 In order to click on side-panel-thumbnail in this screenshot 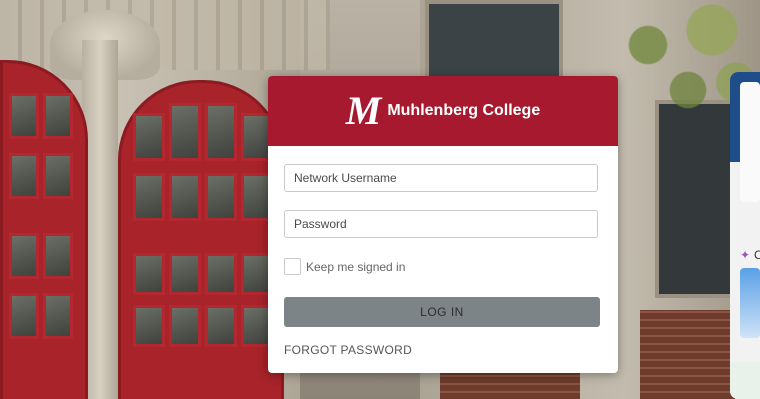, I will do `click(750, 303)`.